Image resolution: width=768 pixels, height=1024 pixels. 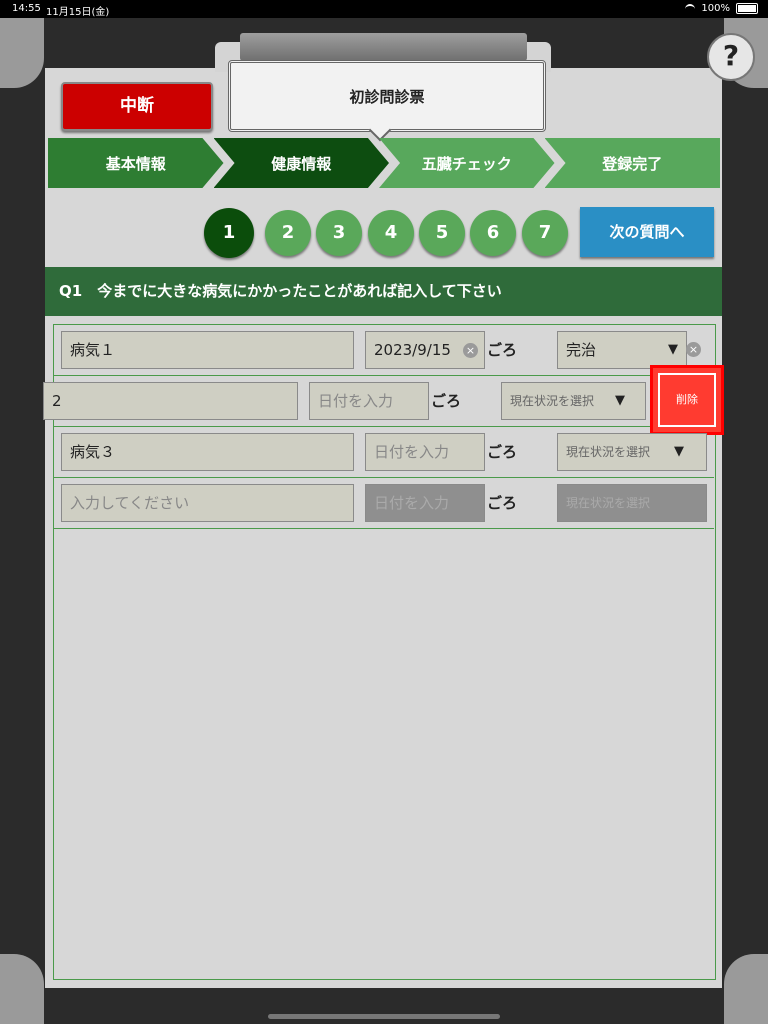 I want to click on step-indicator: 基本情報 健康情報 五臓チェック 登録完了, so click(x=384, y=163).